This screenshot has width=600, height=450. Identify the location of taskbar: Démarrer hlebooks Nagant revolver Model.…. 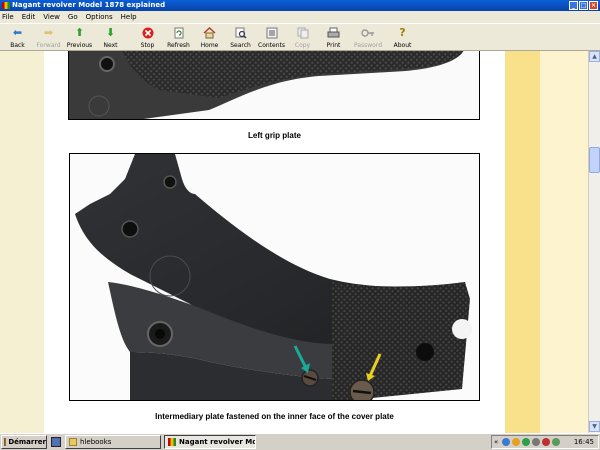
(300, 441).